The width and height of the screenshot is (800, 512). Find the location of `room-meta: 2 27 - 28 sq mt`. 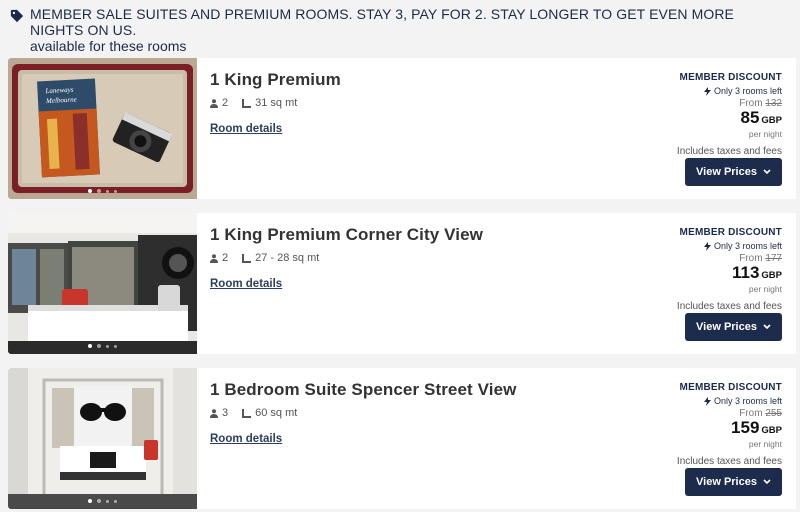

room-meta: 2 27 - 28 sq mt is located at coordinates (346, 258).